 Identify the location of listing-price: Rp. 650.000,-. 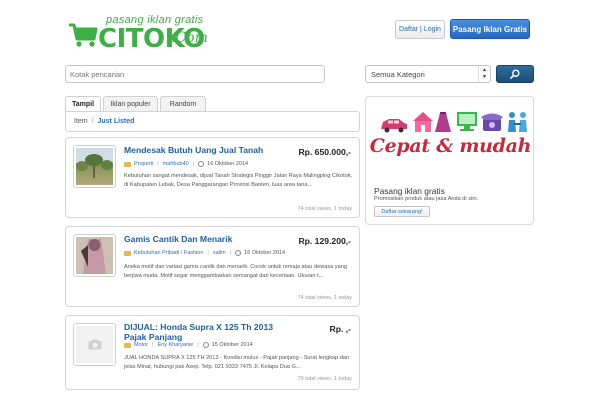
(324, 152).